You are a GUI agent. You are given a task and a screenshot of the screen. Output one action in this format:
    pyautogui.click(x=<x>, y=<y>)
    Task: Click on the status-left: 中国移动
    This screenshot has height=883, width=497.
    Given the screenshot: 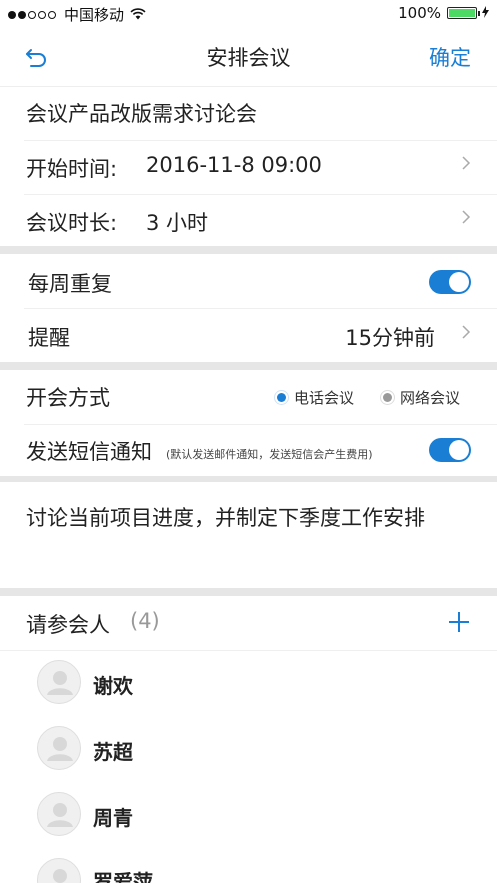 What is the action you would take?
    pyautogui.click(x=77, y=14)
    